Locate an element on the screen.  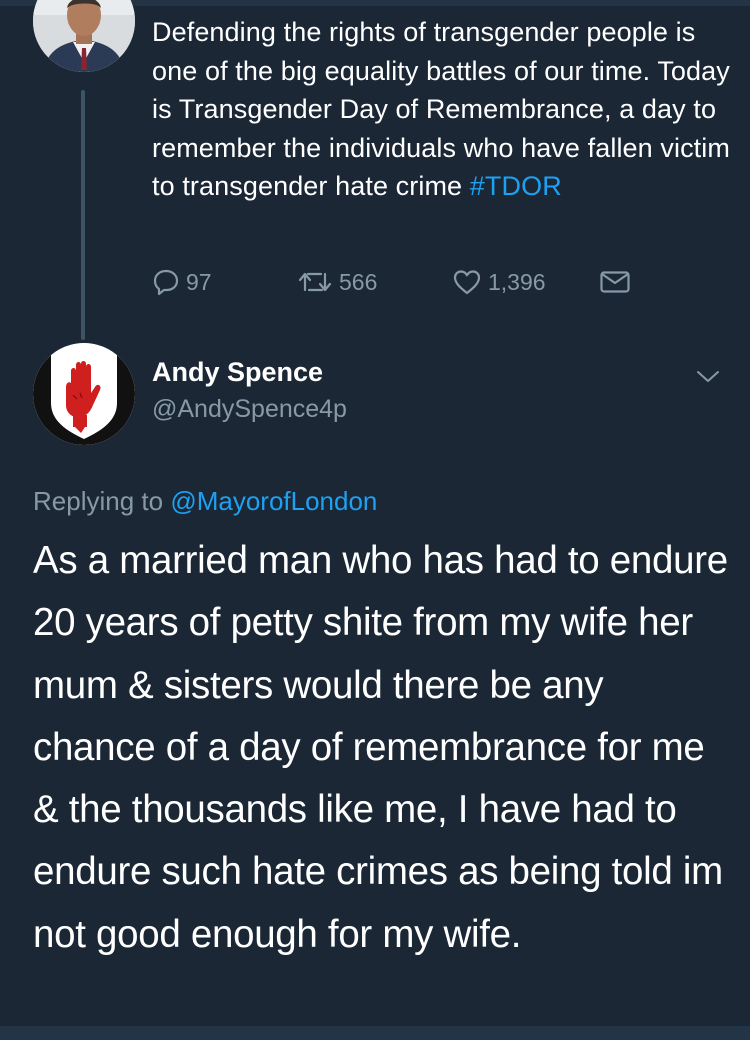
thread-line is located at coordinates (83, 215).